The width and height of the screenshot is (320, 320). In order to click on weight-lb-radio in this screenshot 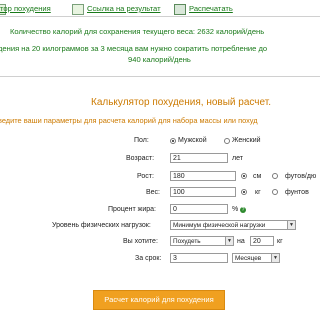, I will do `click(275, 192)`.